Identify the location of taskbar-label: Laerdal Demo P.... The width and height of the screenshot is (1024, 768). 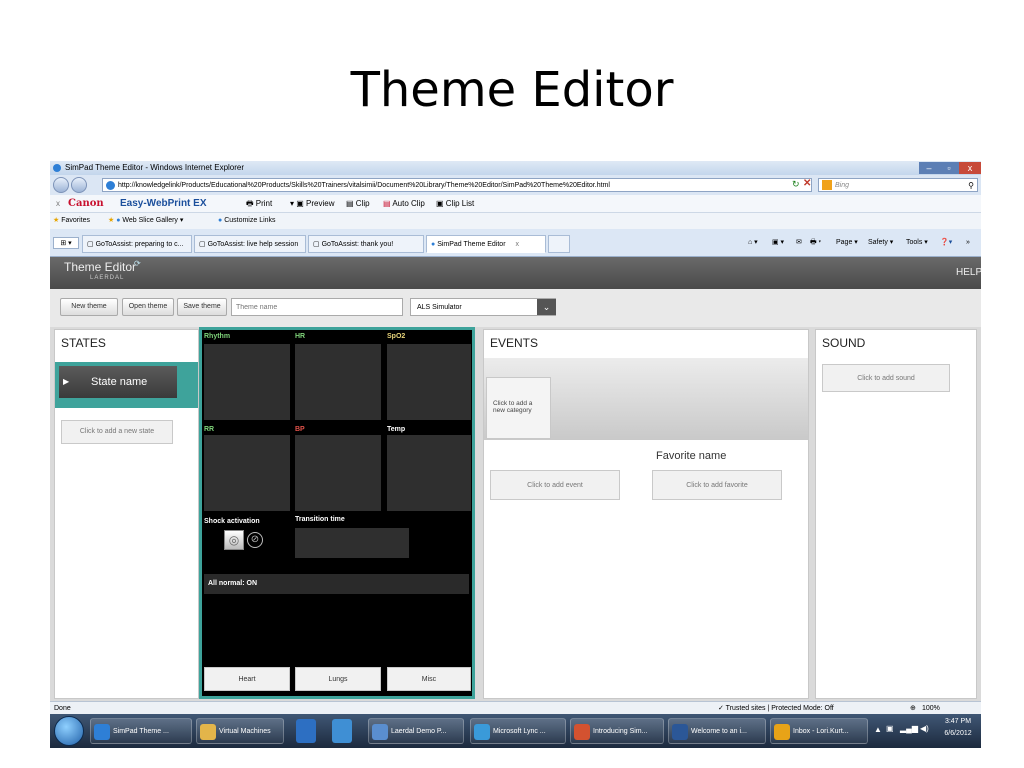
(419, 731).